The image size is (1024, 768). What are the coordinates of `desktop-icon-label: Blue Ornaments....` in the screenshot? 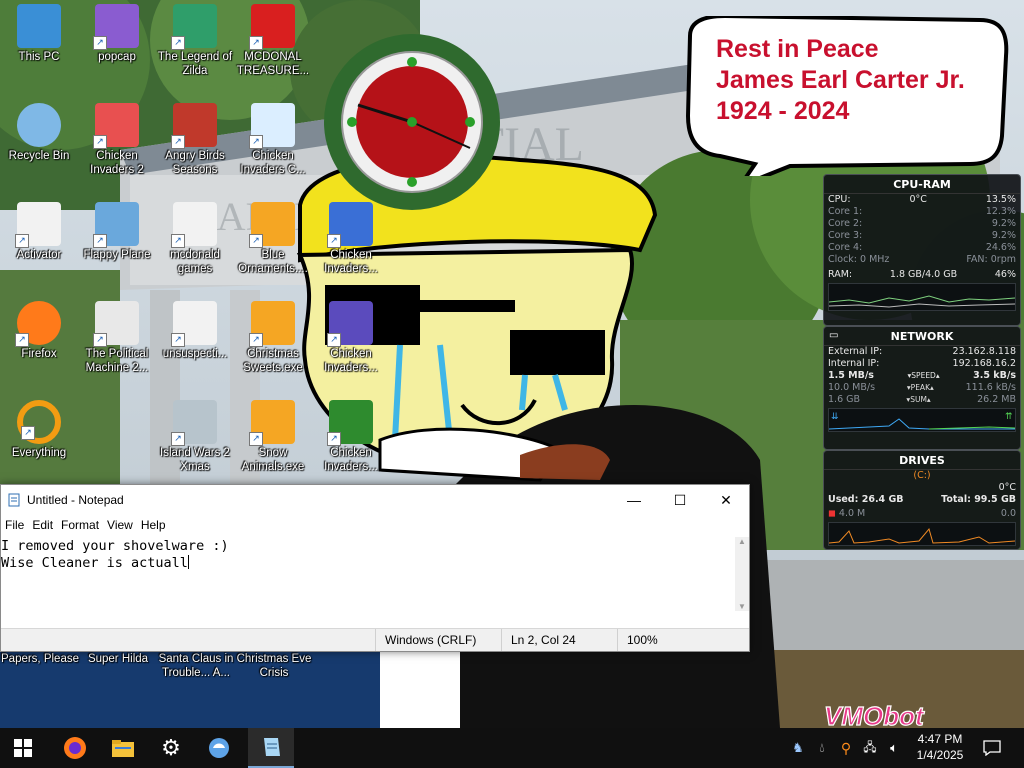 It's located at (273, 262).